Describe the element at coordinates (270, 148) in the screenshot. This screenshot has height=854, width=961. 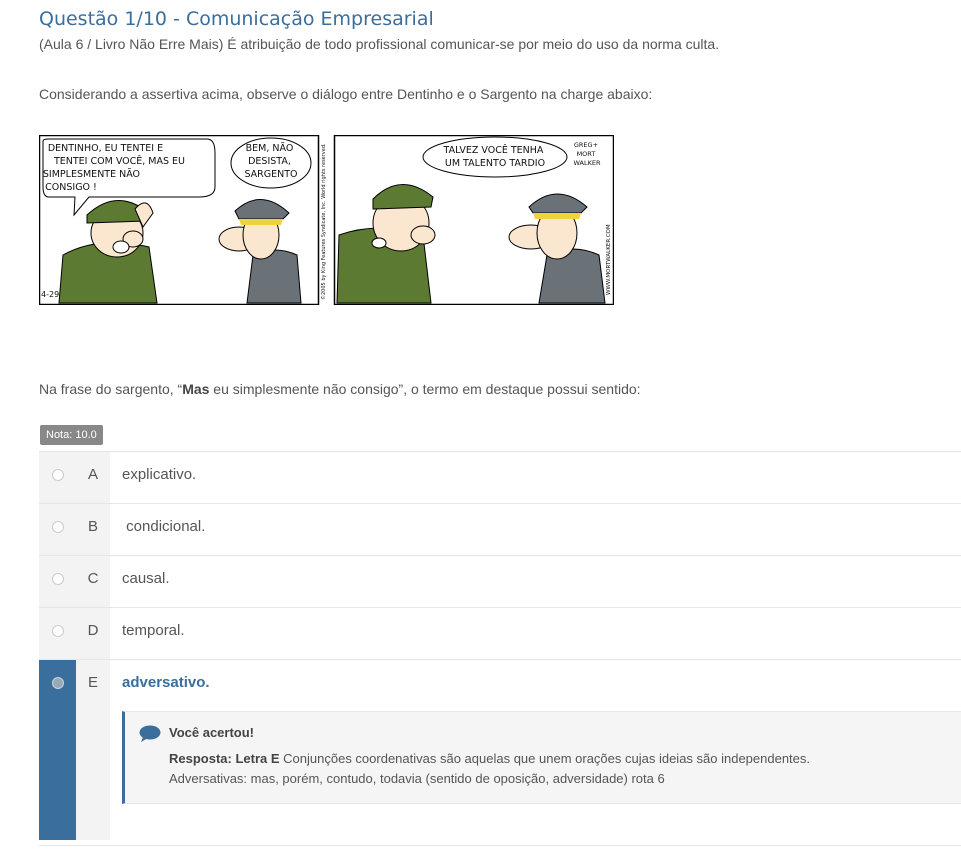
I see `comic-text-line: BEM, NÃO` at that location.